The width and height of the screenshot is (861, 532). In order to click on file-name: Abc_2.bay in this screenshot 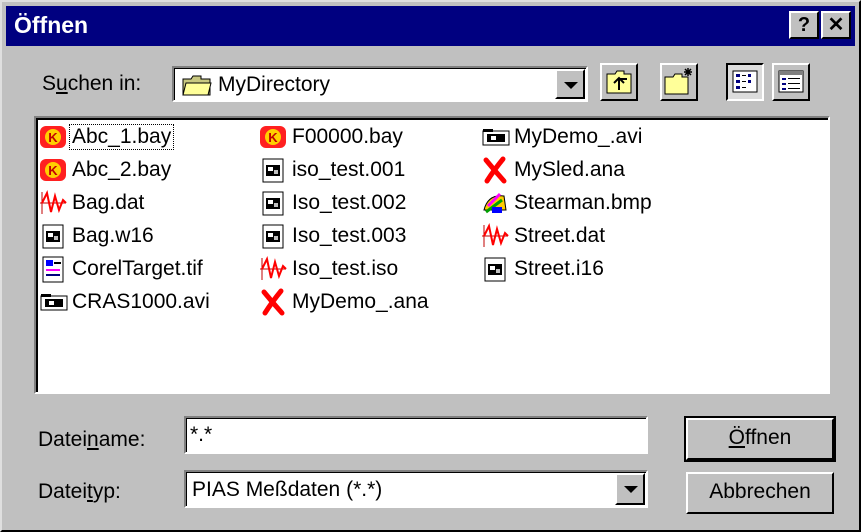, I will do `click(122, 169)`.